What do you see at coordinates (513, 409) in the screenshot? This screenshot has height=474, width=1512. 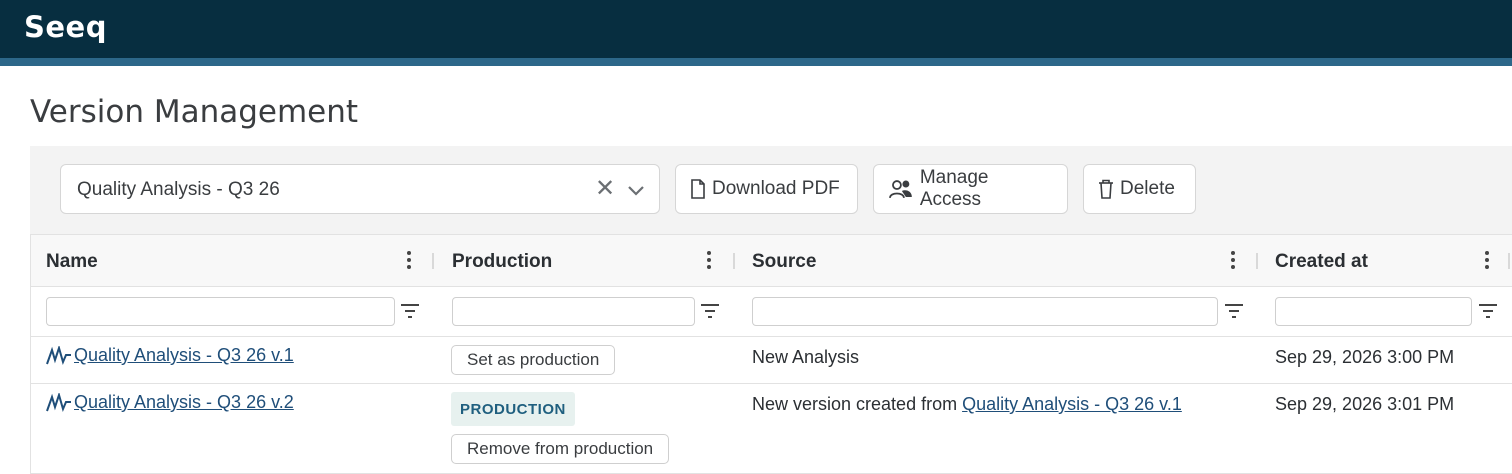 I see `production-badge: PRODUCTION` at bounding box center [513, 409].